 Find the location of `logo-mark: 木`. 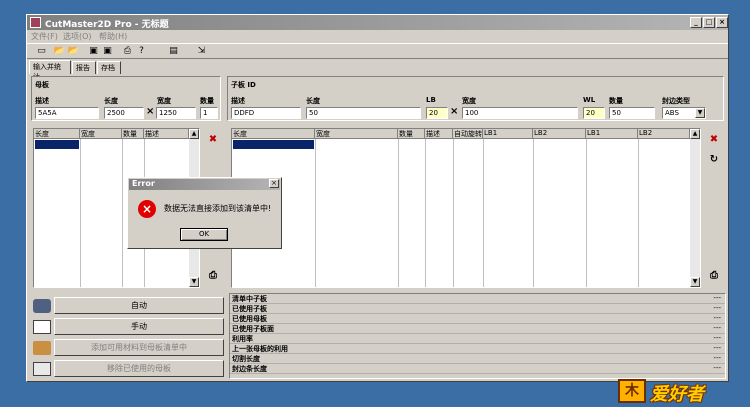

logo-mark: 木 is located at coordinates (632, 391).